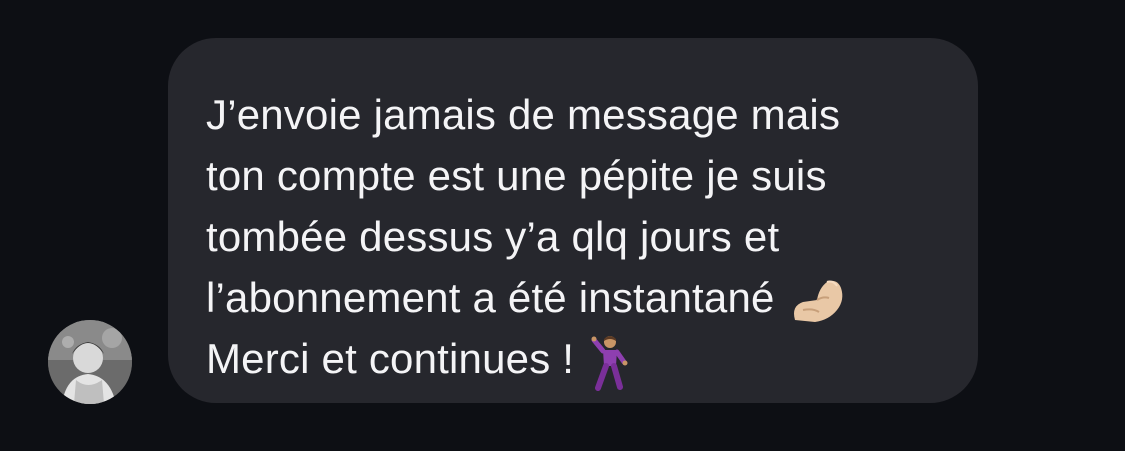  I want to click on message-line-5: Merci et continues !, so click(390, 358).